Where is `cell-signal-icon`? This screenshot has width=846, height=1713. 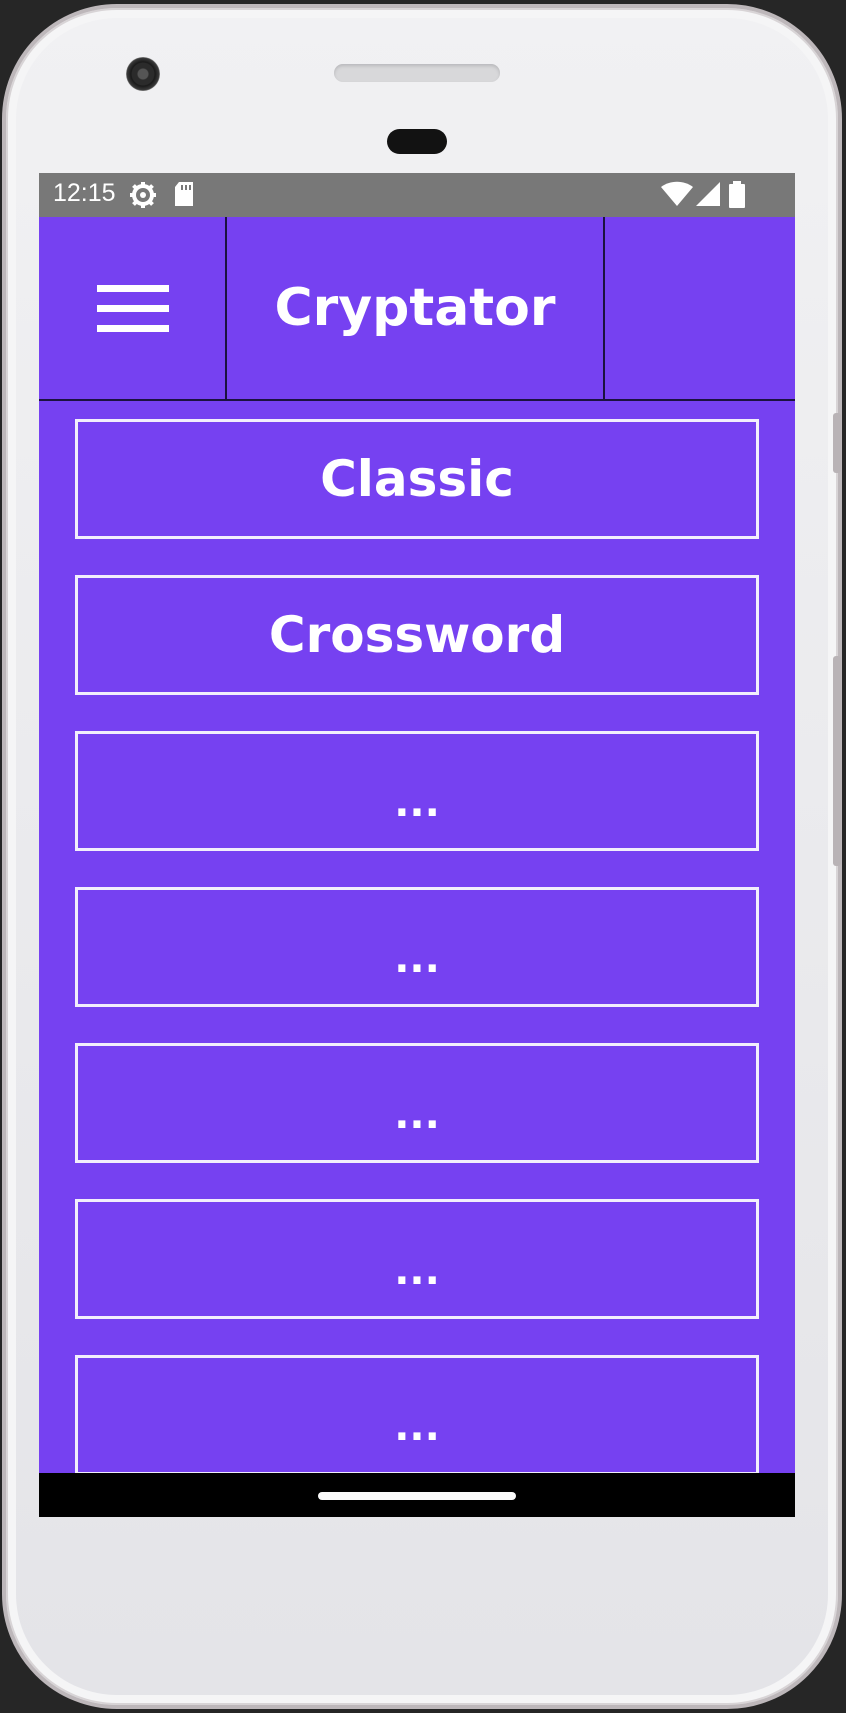 cell-signal-icon is located at coordinates (708, 196).